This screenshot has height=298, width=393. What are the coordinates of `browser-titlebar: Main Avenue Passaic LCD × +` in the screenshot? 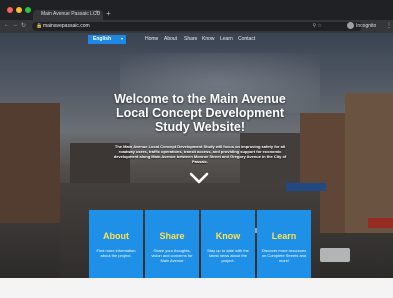 It's located at (196, 10).